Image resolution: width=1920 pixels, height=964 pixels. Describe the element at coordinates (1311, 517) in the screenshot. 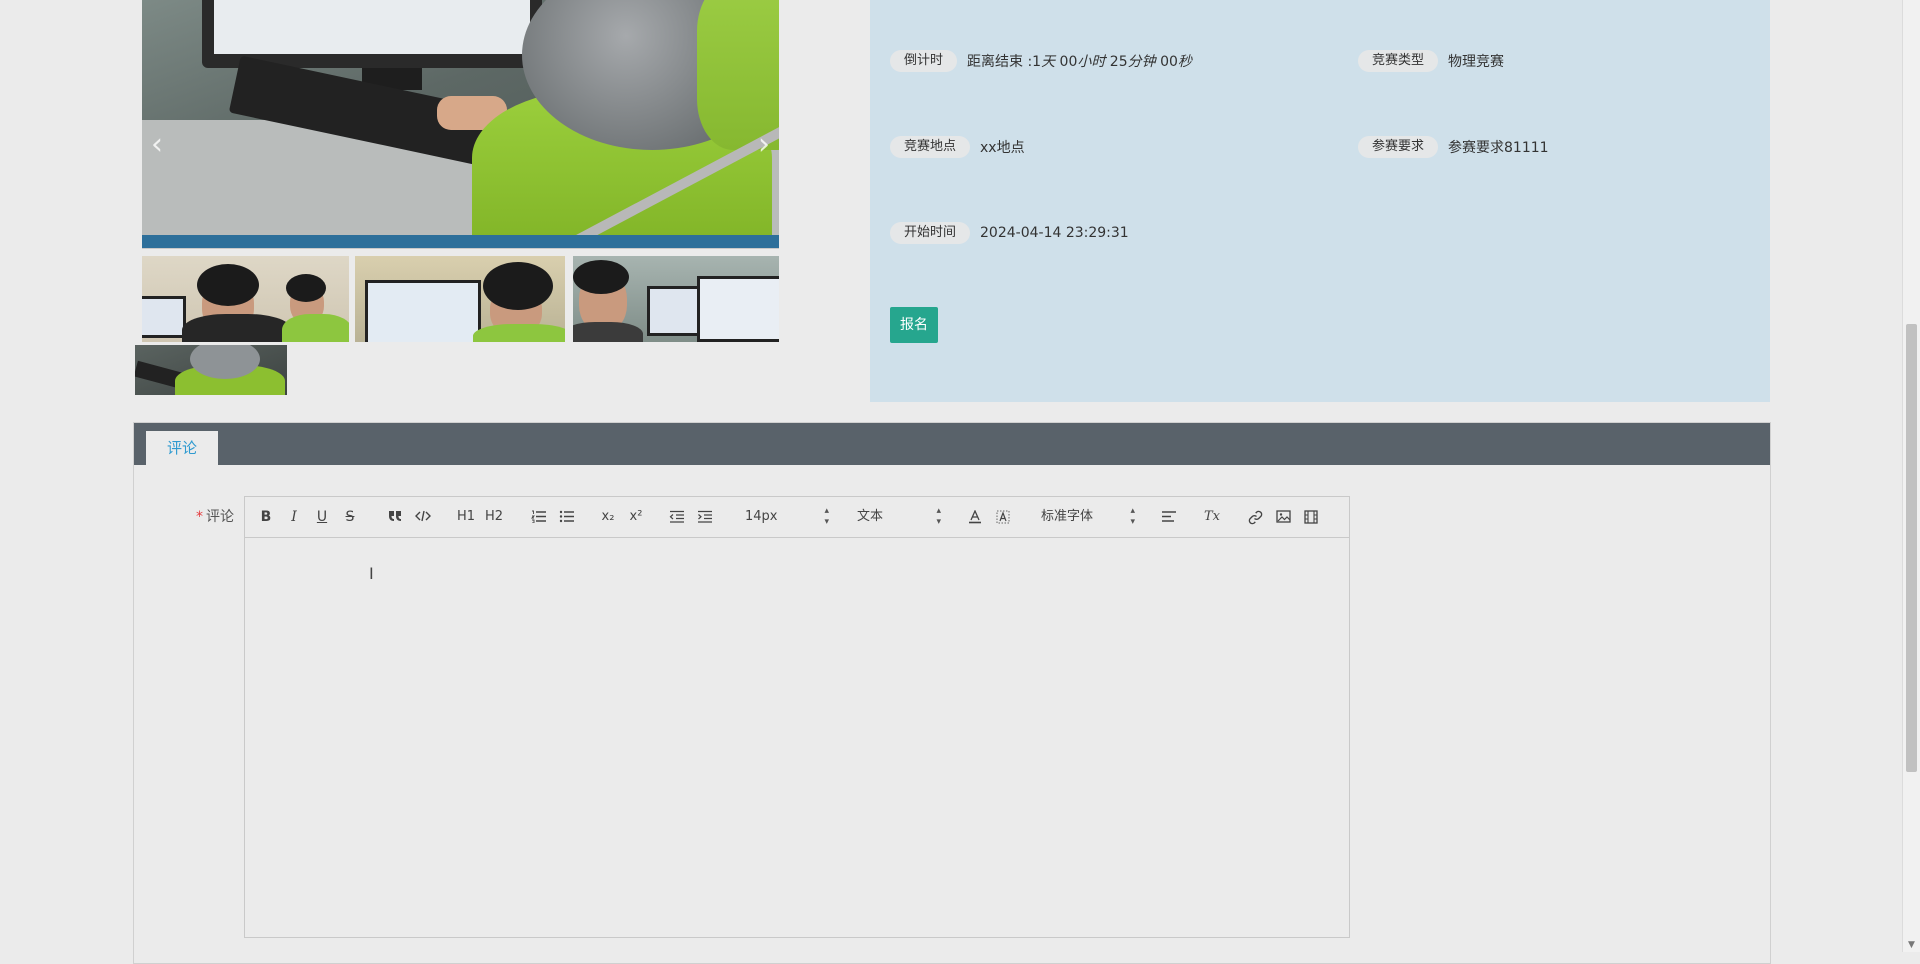

I see `video-icon` at that location.